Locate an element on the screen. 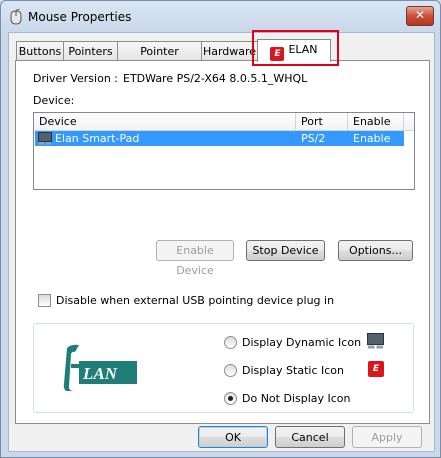 This screenshot has height=458, width=441. device-enable-cell: Enable is located at coordinates (372, 138).